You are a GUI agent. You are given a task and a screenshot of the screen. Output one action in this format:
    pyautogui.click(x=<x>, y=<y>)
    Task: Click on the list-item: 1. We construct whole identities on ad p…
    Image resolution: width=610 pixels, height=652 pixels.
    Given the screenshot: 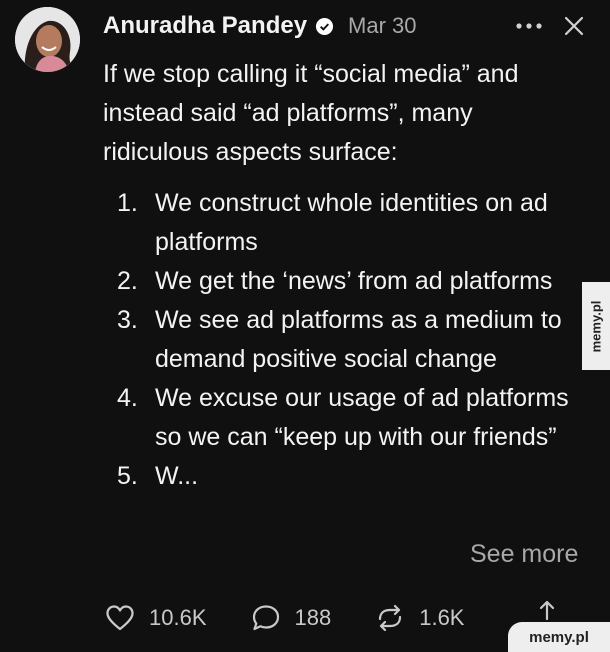 What is the action you would take?
    pyautogui.click(x=352, y=223)
    